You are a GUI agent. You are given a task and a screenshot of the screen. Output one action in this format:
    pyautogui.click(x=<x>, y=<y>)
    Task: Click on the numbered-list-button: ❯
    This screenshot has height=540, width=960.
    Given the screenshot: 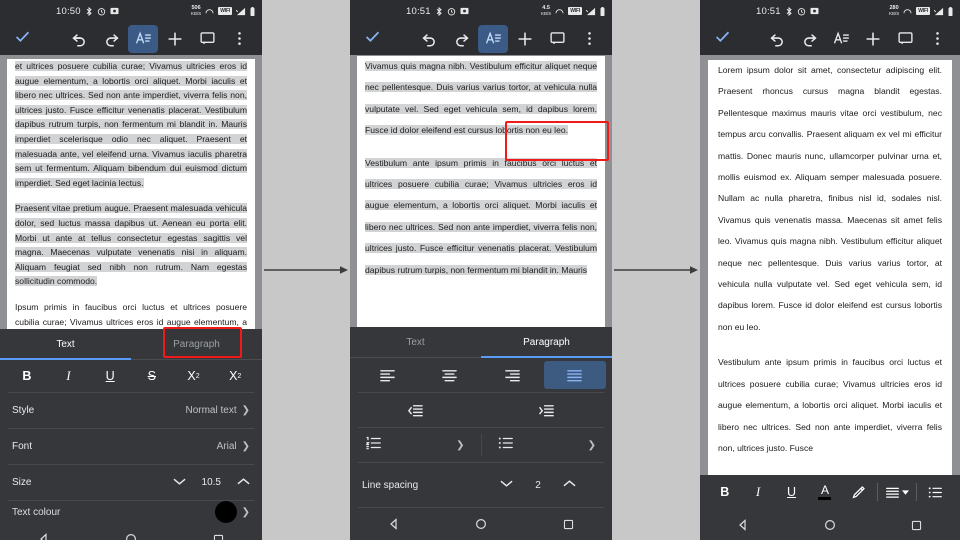 What is the action you would take?
    pyautogui.click(x=415, y=445)
    